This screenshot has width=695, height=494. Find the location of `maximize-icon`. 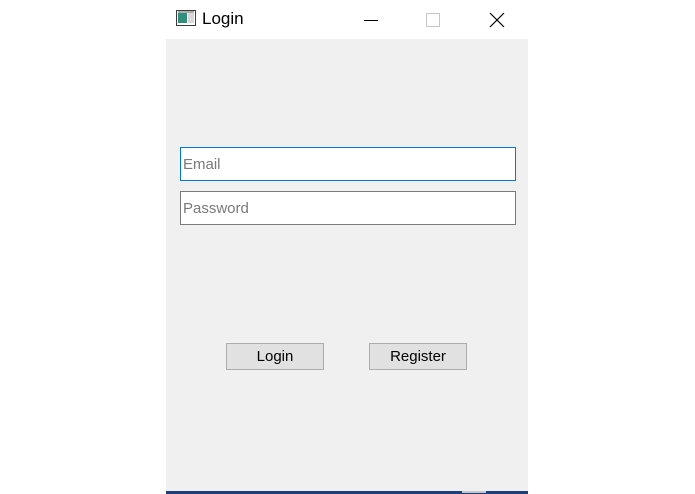

maximize-icon is located at coordinates (433, 19).